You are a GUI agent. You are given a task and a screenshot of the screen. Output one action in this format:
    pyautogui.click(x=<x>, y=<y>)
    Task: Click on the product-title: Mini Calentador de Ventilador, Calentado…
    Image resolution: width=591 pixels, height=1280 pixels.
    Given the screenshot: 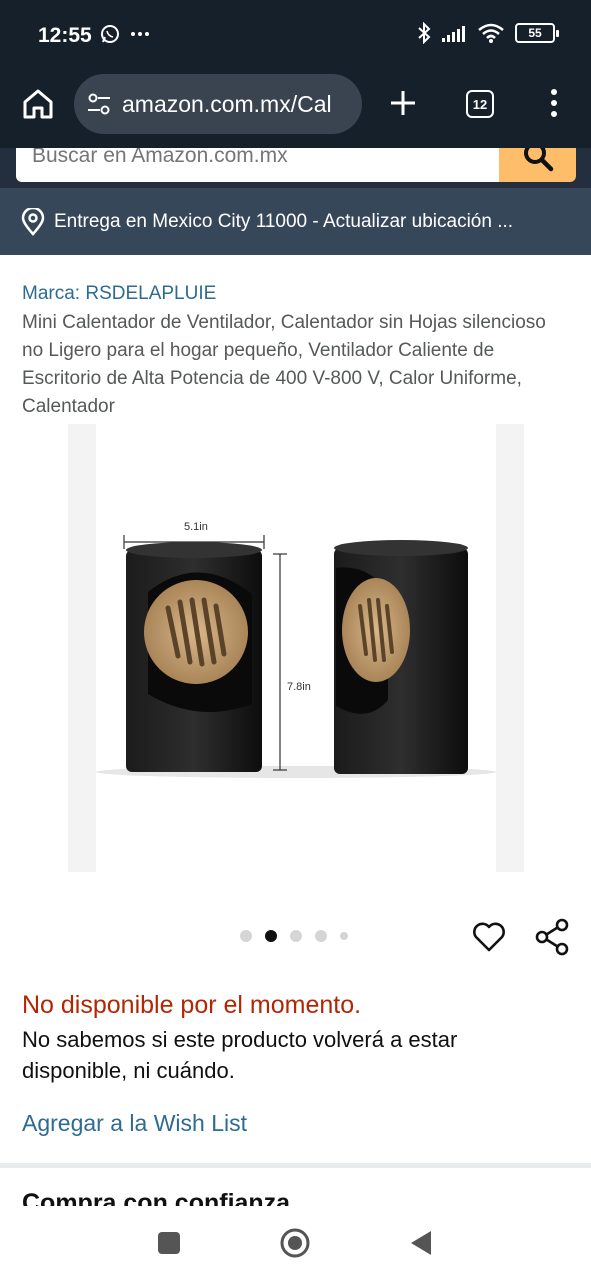 What is the action you would take?
    pyautogui.click(x=284, y=364)
    